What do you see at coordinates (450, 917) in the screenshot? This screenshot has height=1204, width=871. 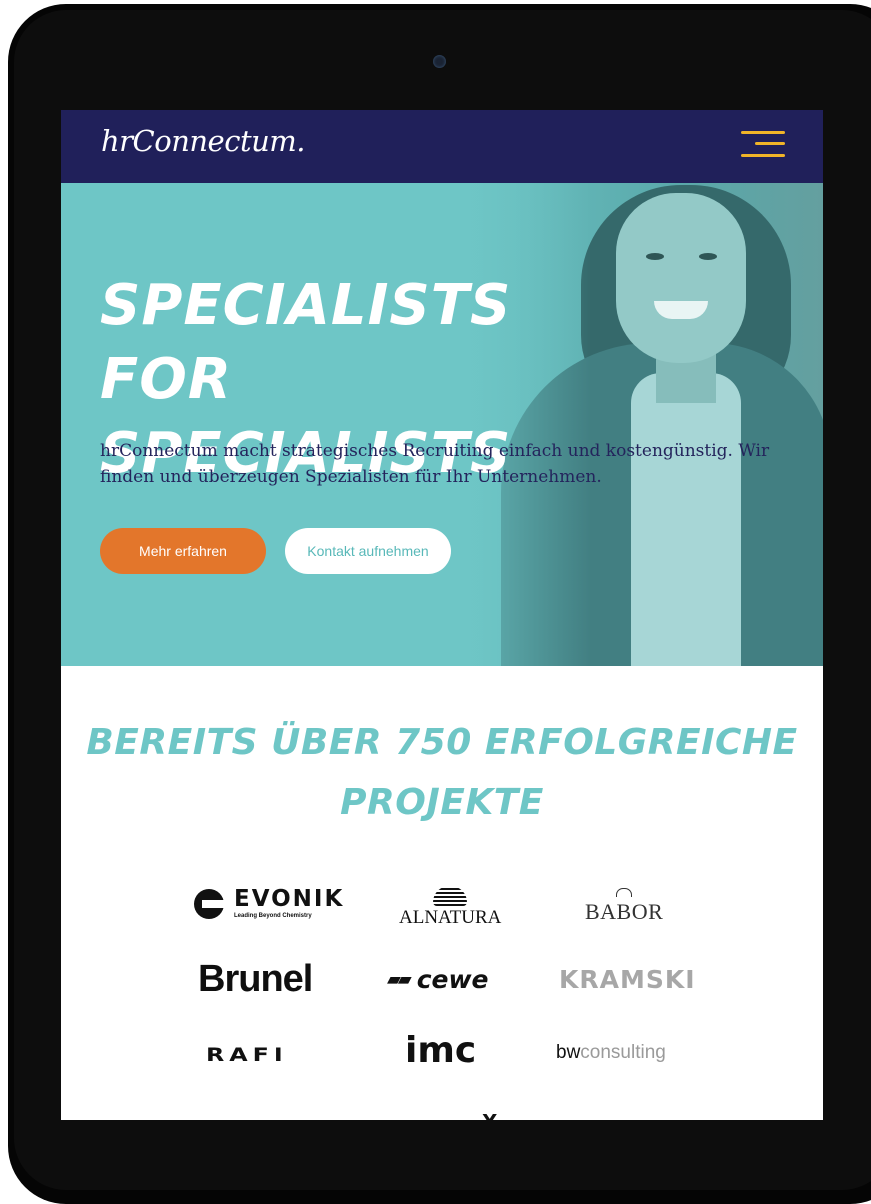 I see `client-logo-name: ALNATURA` at bounding box center [450, 917].